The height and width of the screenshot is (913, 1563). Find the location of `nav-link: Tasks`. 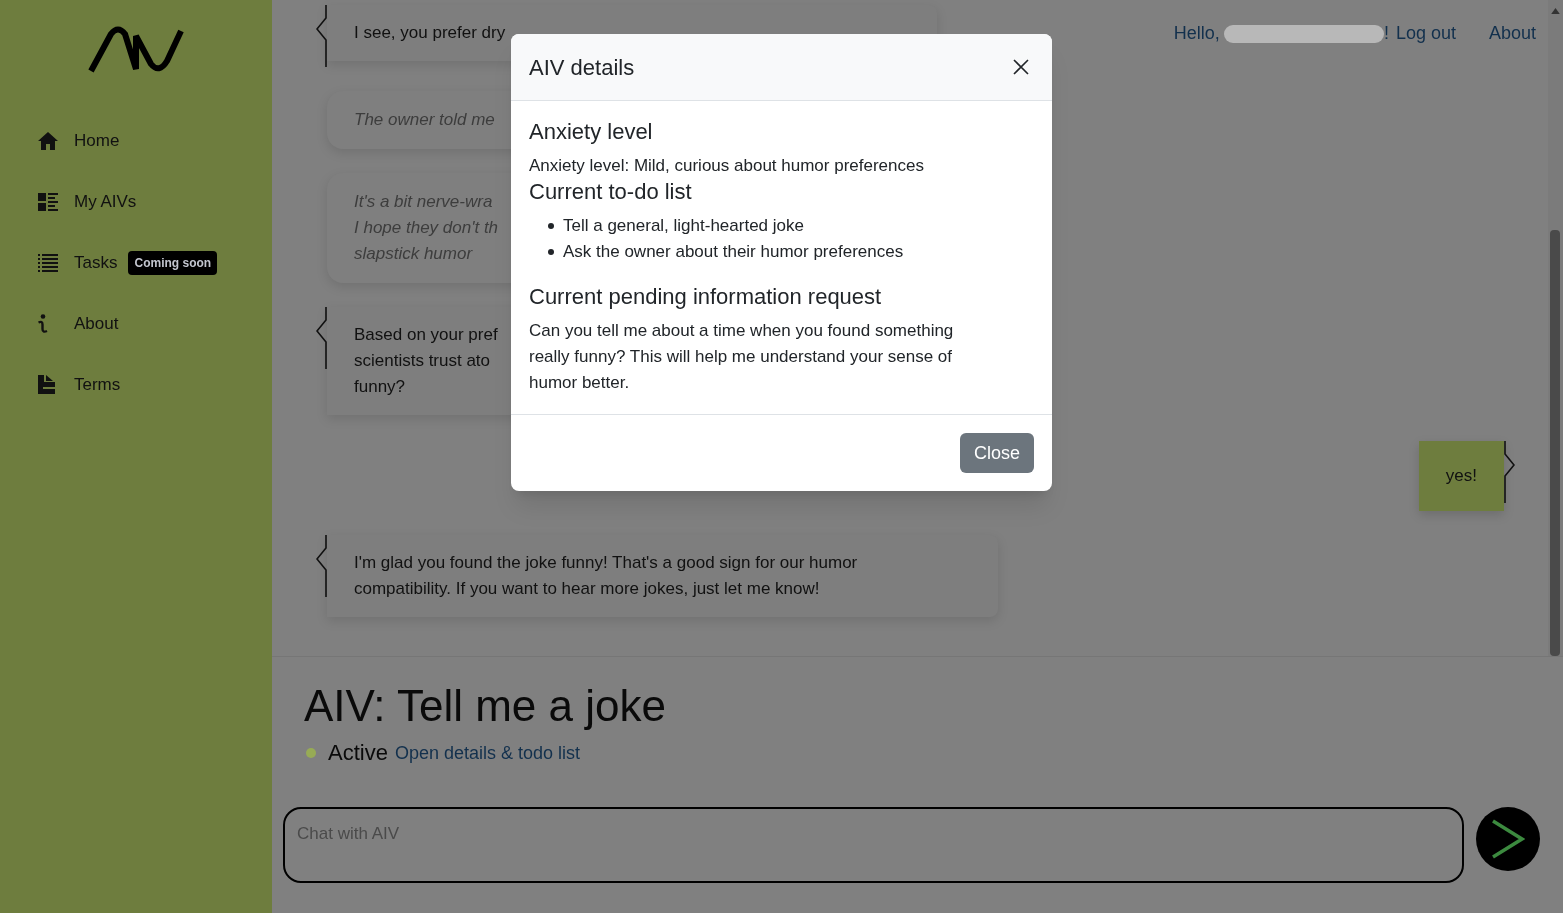

nav-link: Tasks is located at coordinates (78, 262).